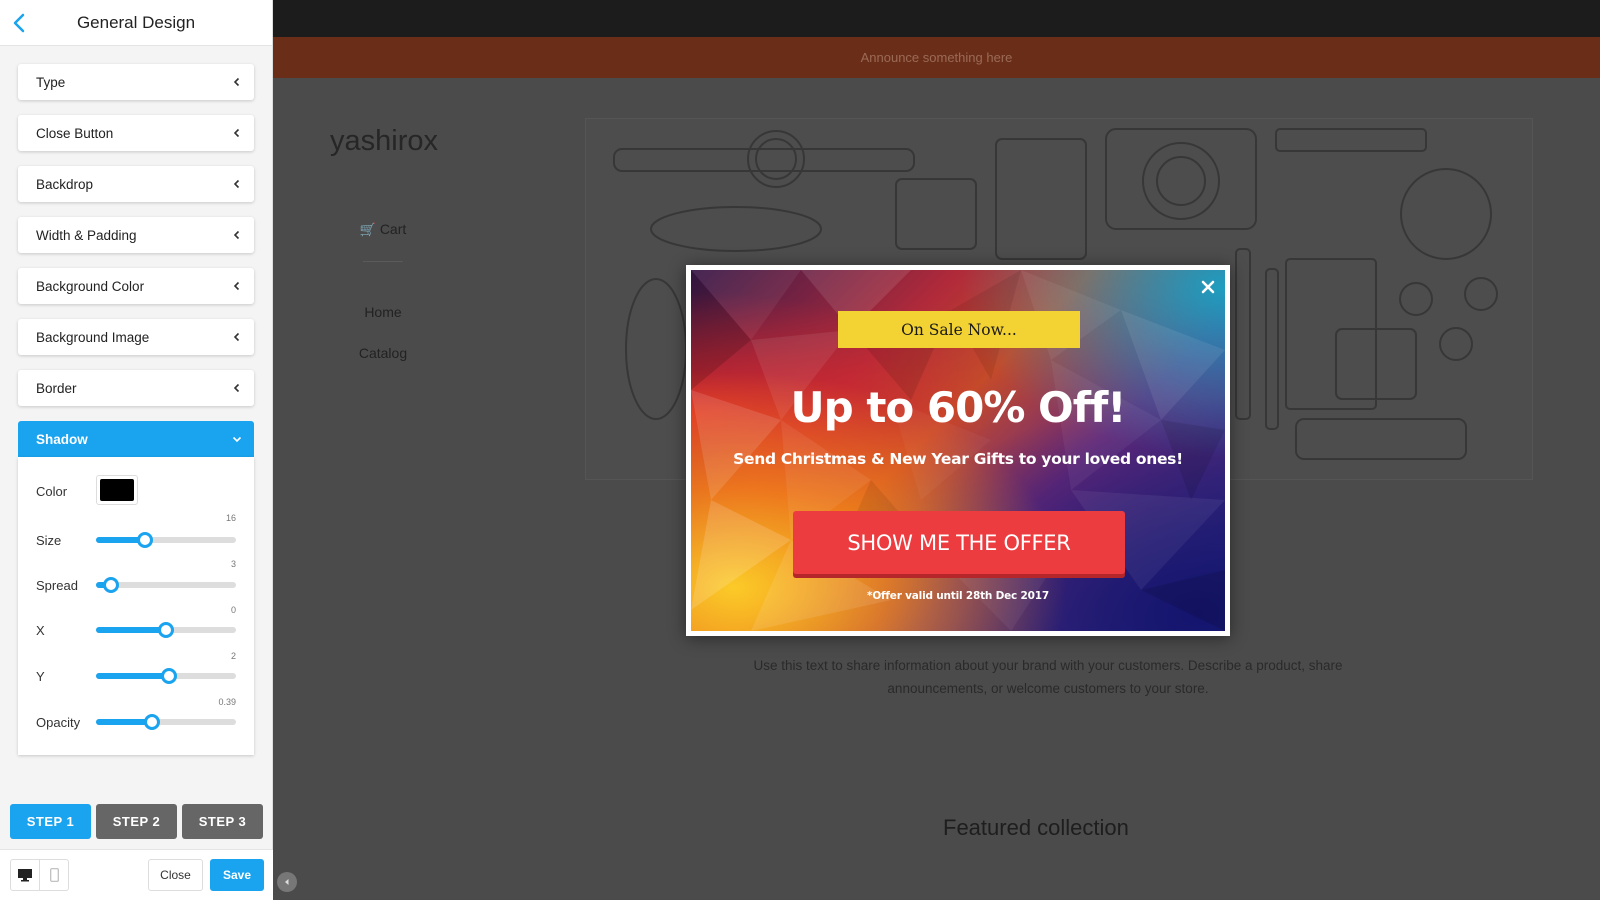 The image size is (1600, 900). What do you see at coordinates (393, 229) in the screenshot?
I see `cart-label: Cart` at bounding box center [393, 229].